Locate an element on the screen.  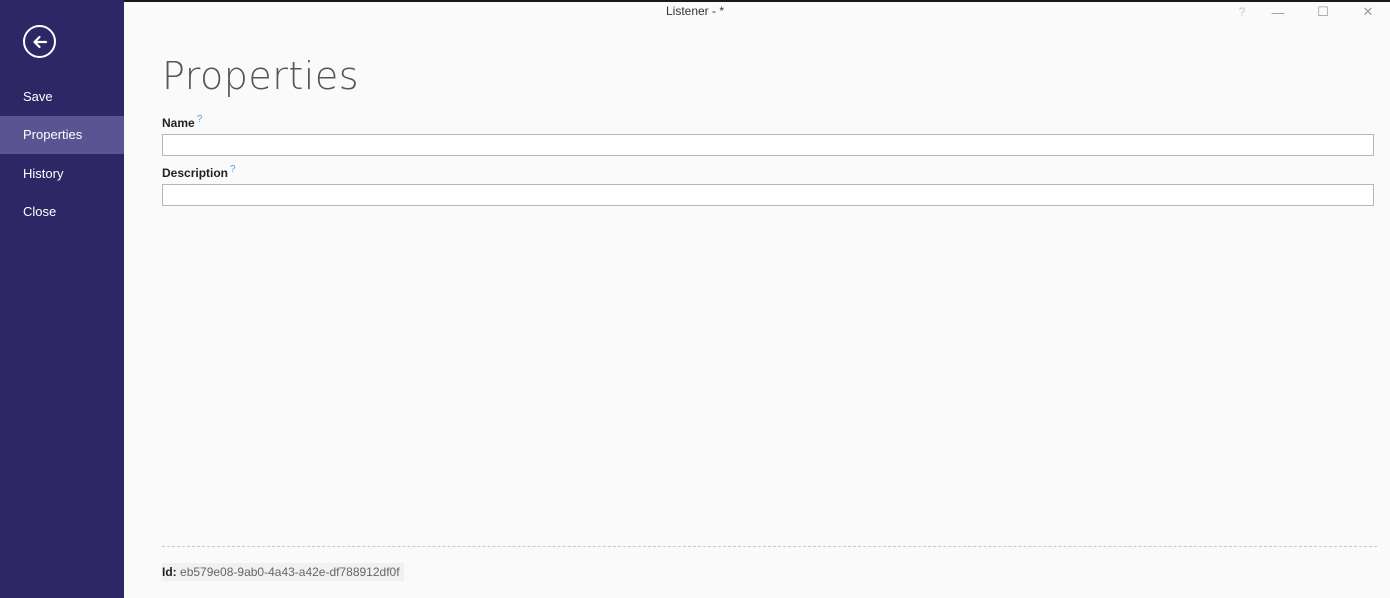
arrow-left-icon is located at coordinates (39, 41).